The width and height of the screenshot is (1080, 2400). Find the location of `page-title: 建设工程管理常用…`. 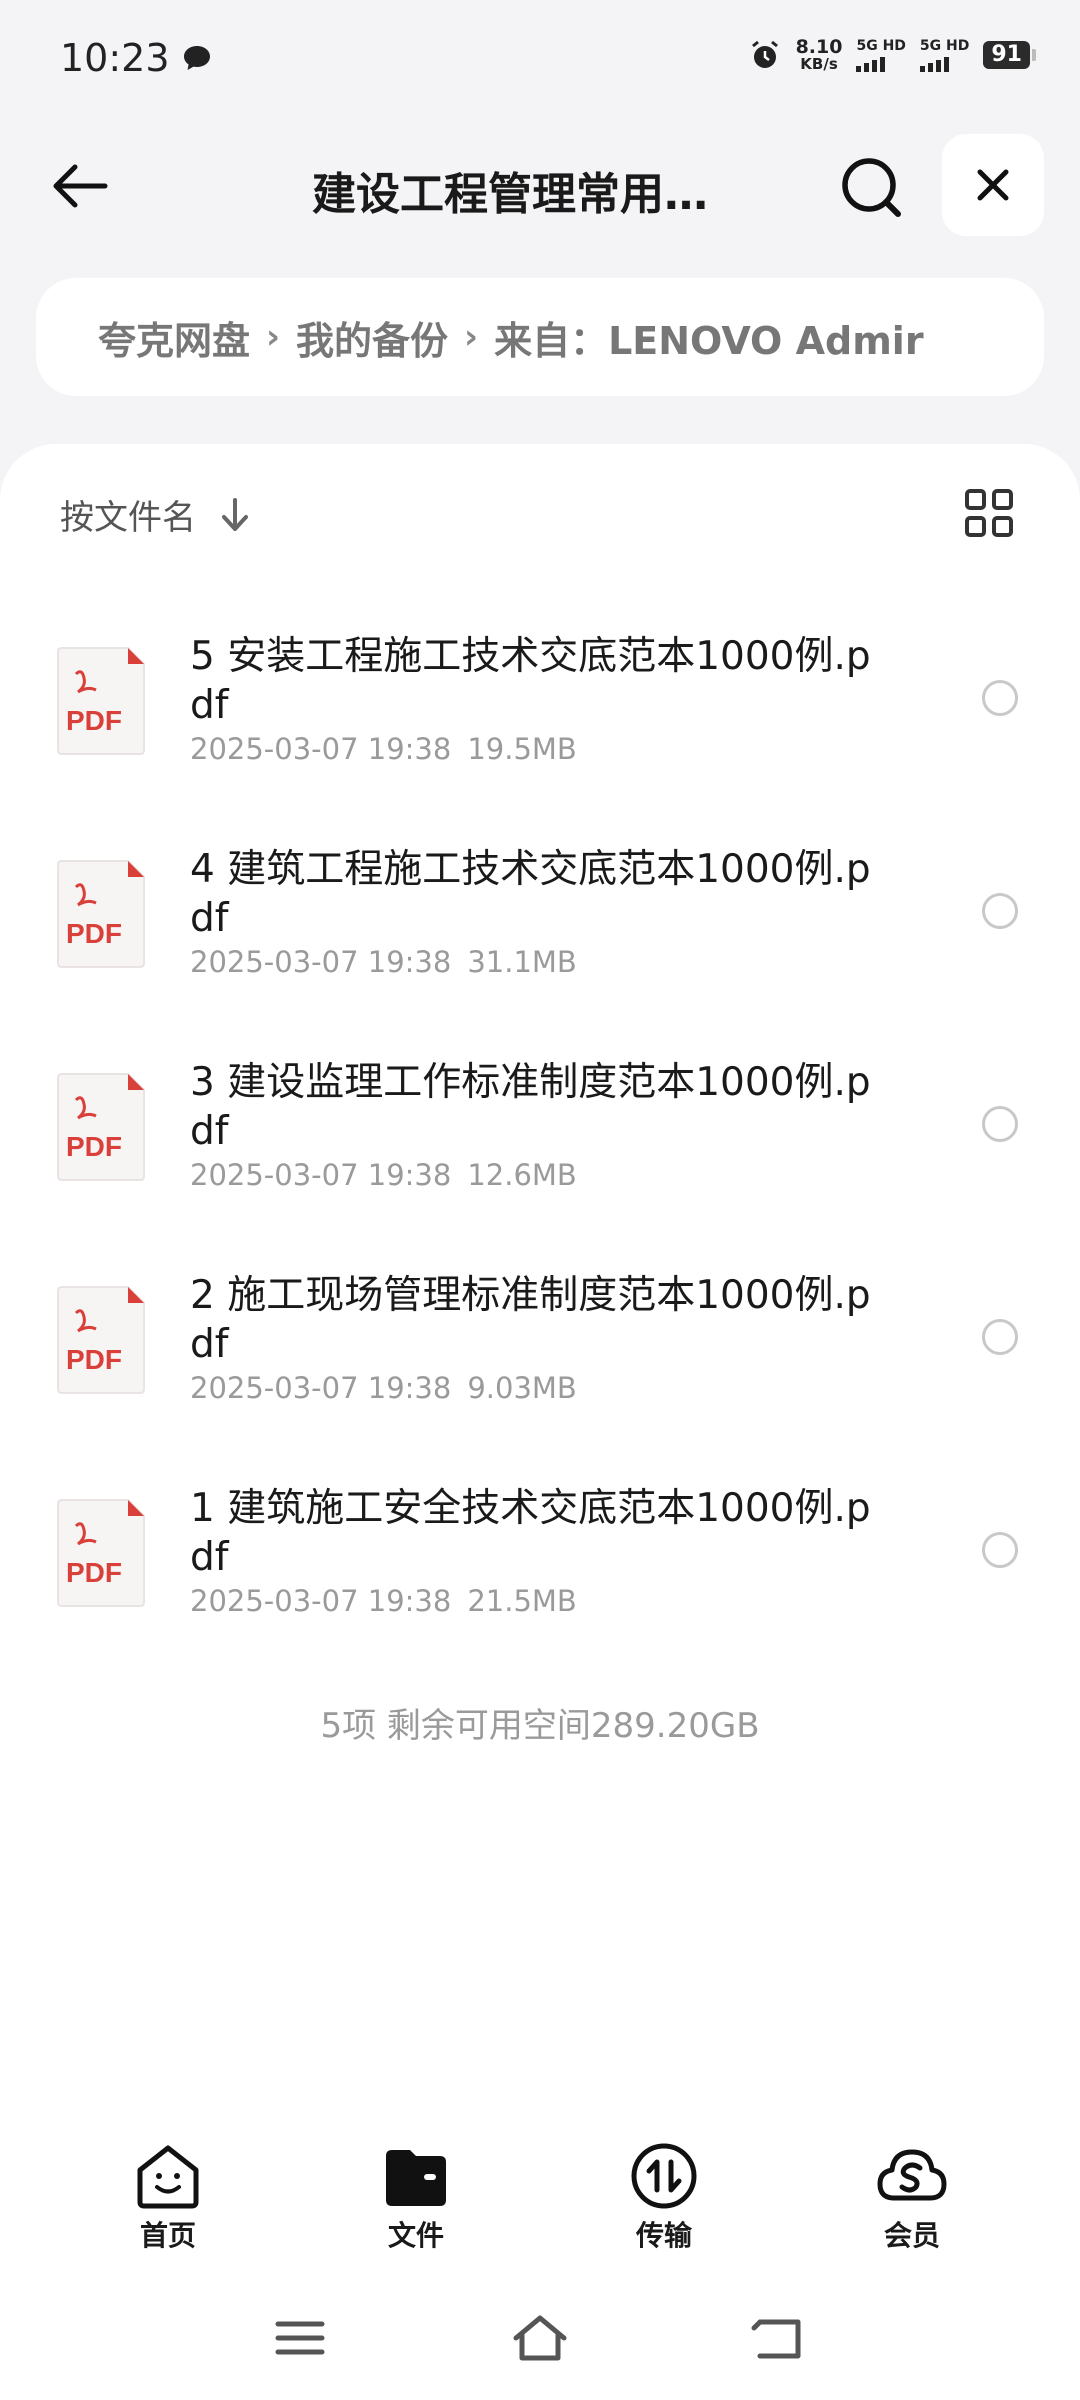

page-title: 建设工程管理常用… is located at coordinates (510, 194).